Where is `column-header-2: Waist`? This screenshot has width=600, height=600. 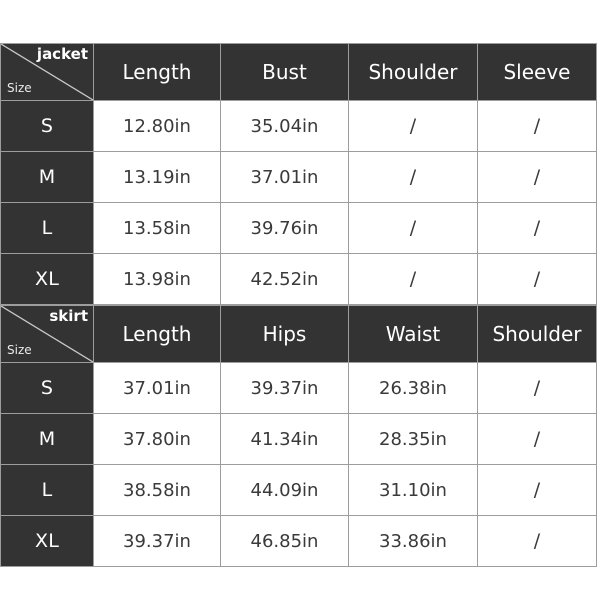
column-header-2: Waist is located at coordinates (413, 334).